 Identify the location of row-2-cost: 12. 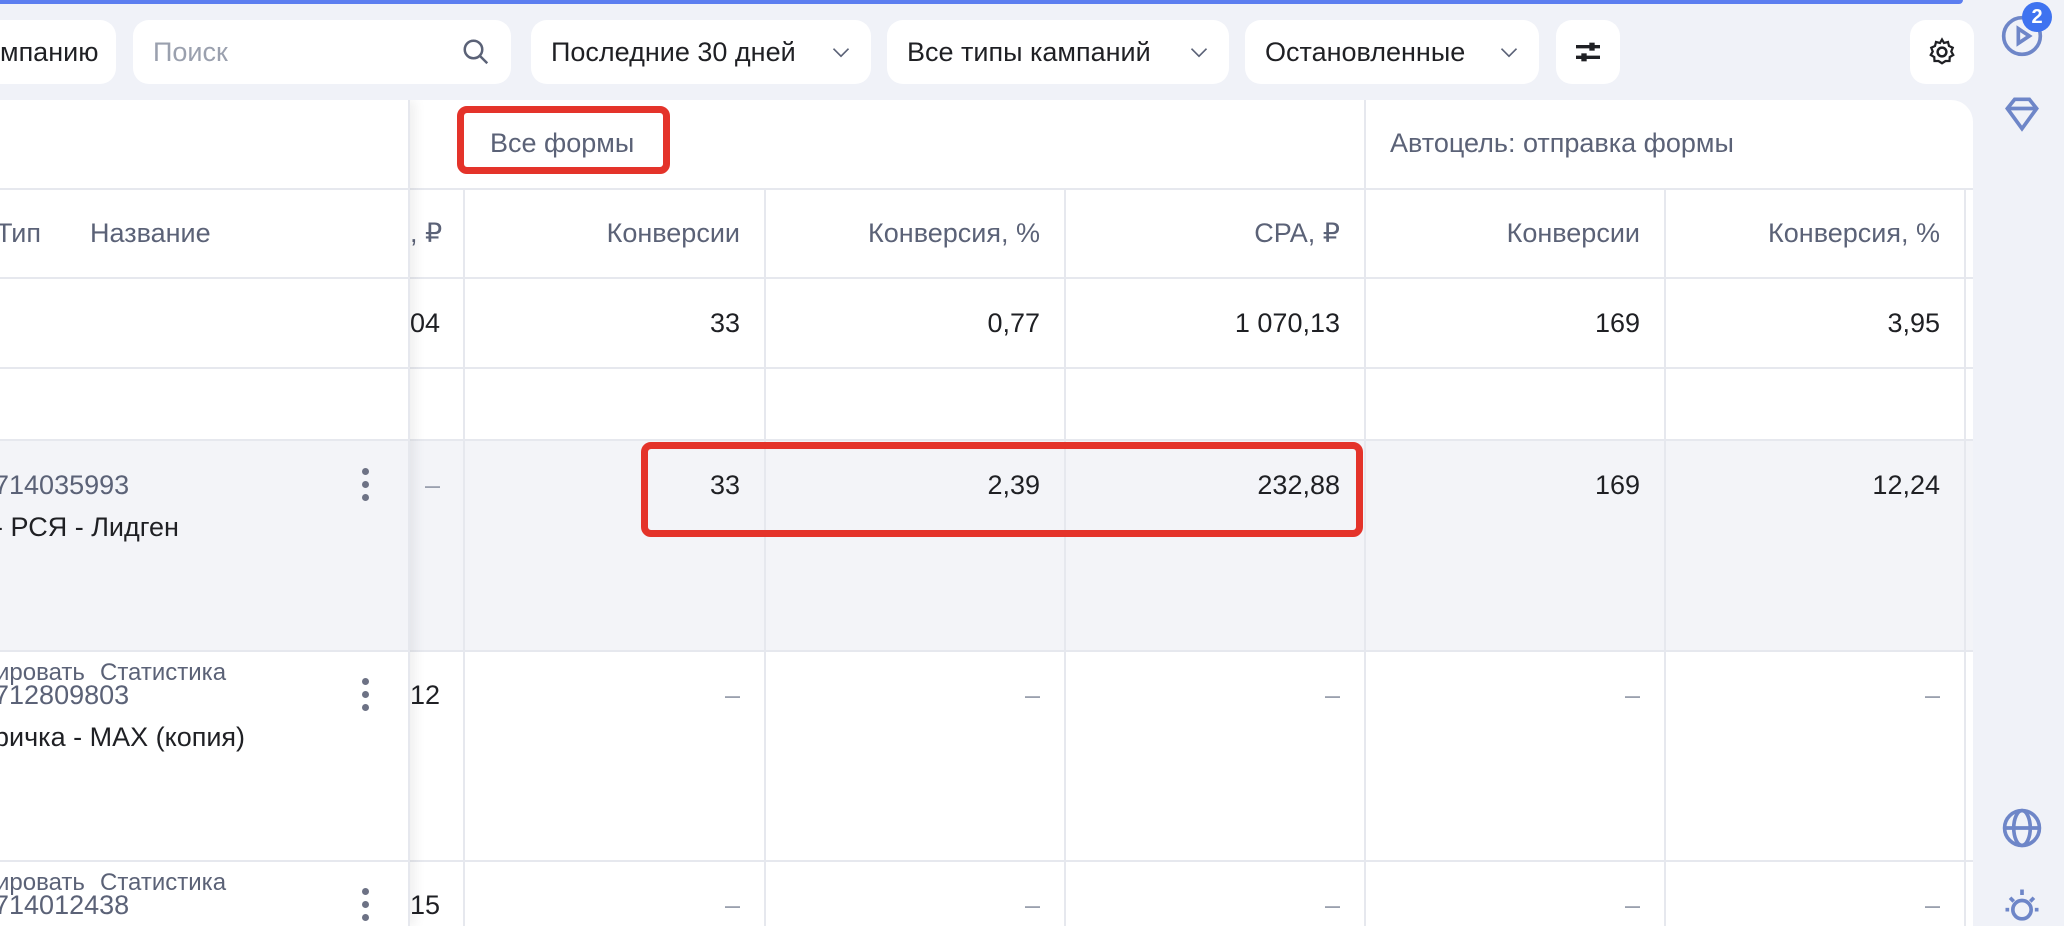
(425, 695).